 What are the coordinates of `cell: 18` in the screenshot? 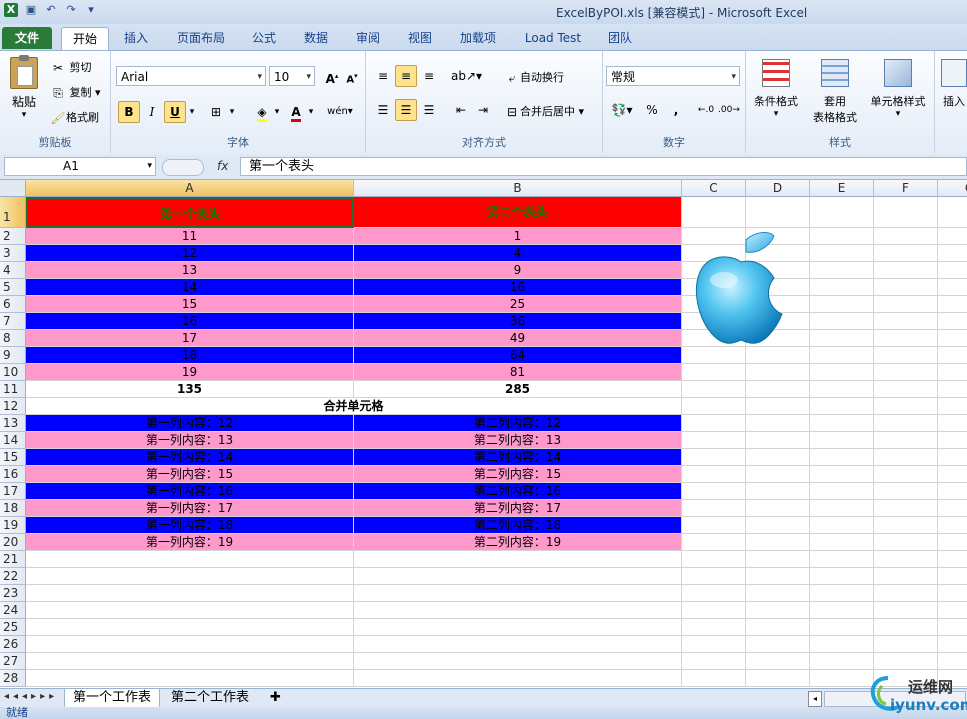 It's located at (190, 355).